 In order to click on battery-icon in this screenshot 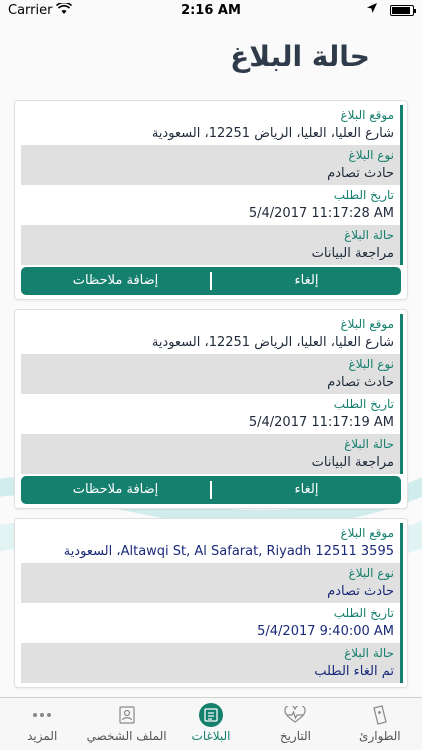, I will do `click(403, 10)`.